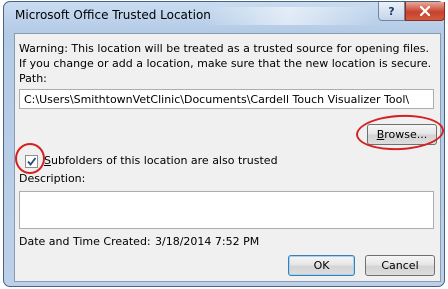  What do you see at coordinates (33, 78) in the screenshot?
I see `path-label: Path:` at bounding box center [33, 78].